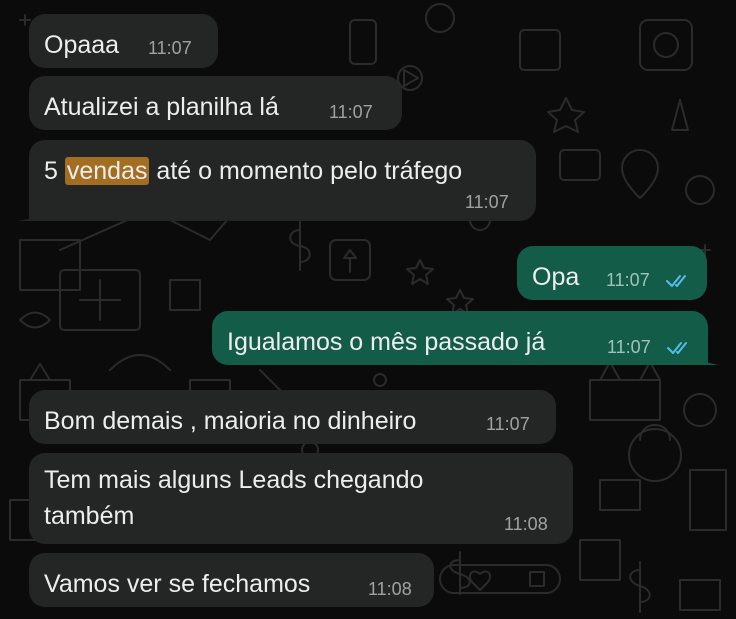 This screenshot has height=619, width=736. I want to click on message-bubble-incoming: Opaaa 11:07, so click(123, 41).